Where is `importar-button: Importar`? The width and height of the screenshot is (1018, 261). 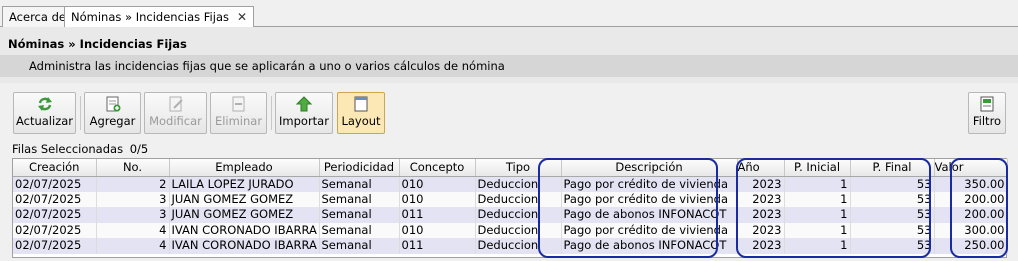
importar-button: Importar is located at coordinates (304, 113).